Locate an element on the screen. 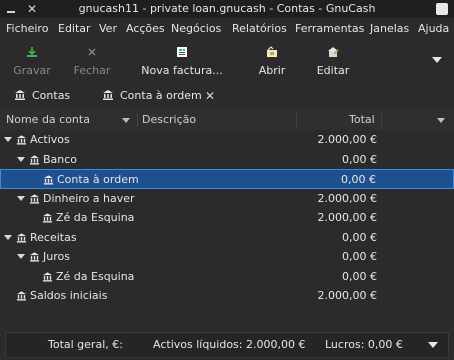 The image size is (454, 360). sort-chevron-down-icon is located at coordinates (126, 120).